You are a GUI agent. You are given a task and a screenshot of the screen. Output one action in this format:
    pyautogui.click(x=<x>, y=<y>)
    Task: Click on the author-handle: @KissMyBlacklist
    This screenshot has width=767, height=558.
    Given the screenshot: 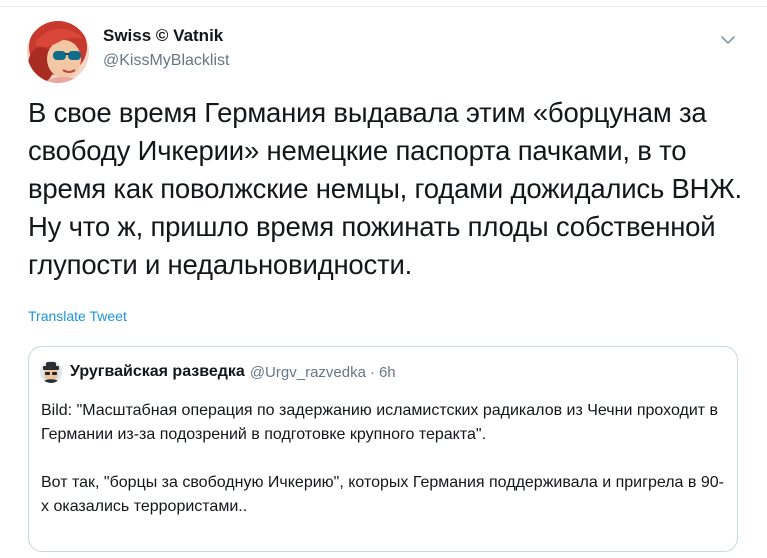 What is the action you would take?
    pyautogui.click(x=166, y=61)
    